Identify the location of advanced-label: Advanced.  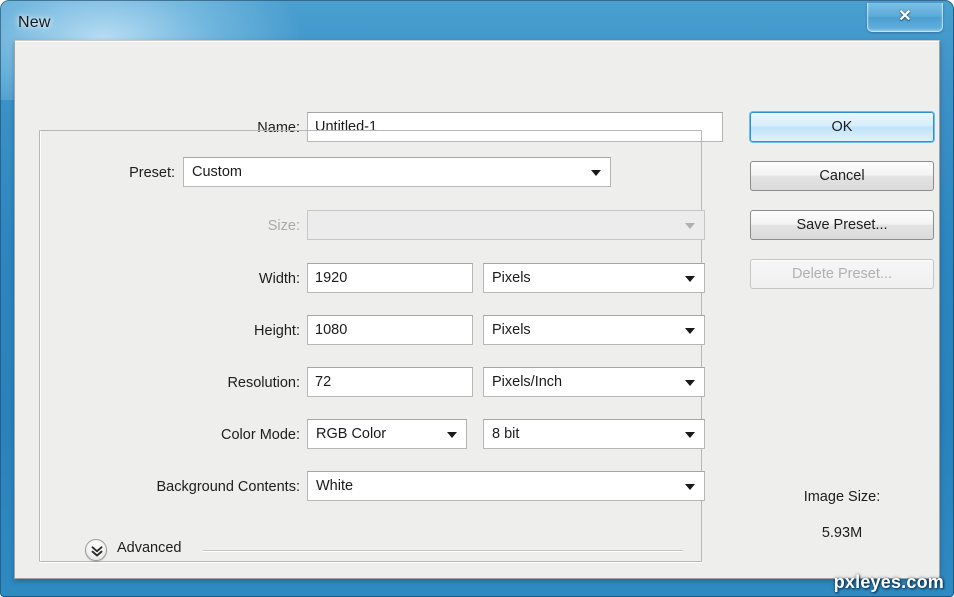
(149, 548).